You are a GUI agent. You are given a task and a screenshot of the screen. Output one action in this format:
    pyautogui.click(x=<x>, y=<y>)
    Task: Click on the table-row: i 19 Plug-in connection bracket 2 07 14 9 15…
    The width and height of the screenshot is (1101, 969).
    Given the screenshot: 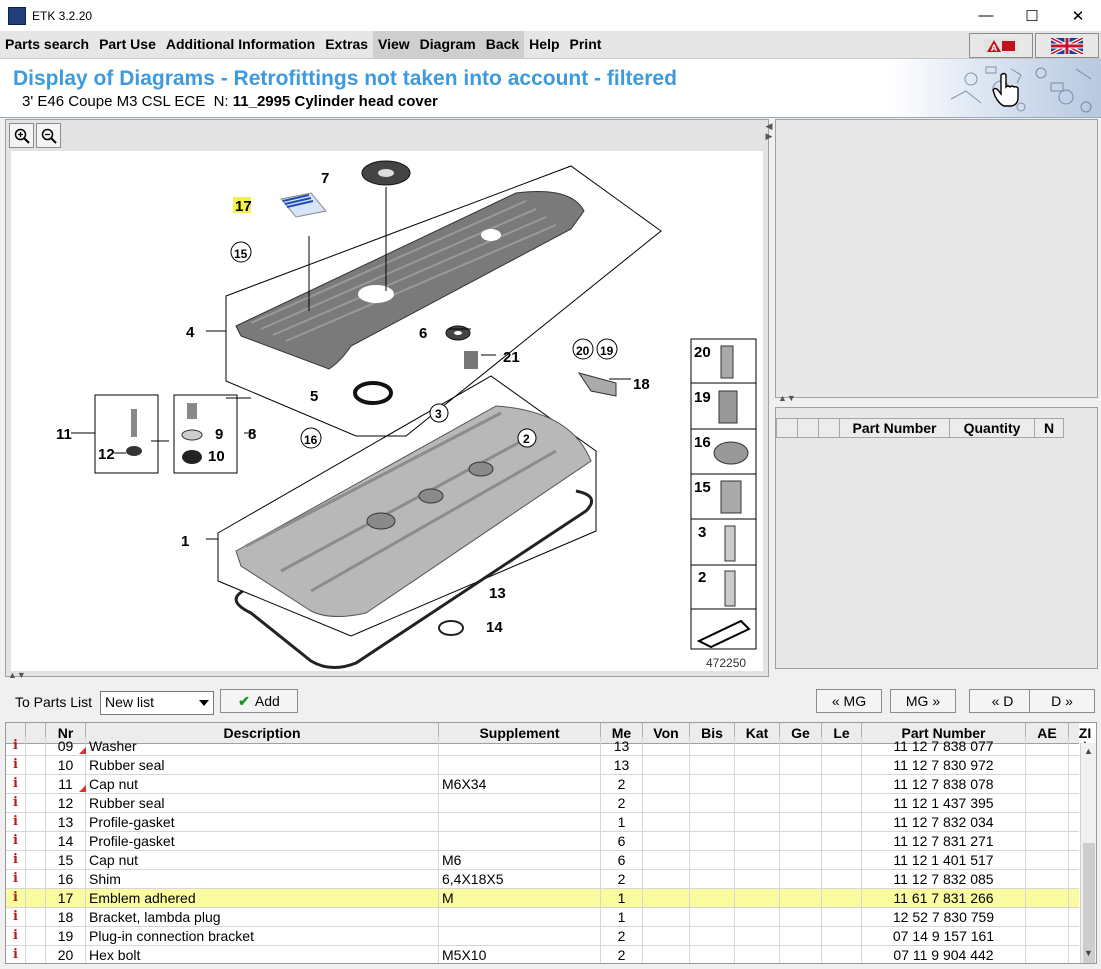 What is the action you would take?
    pyautogui.click(x=542, y=936)
    